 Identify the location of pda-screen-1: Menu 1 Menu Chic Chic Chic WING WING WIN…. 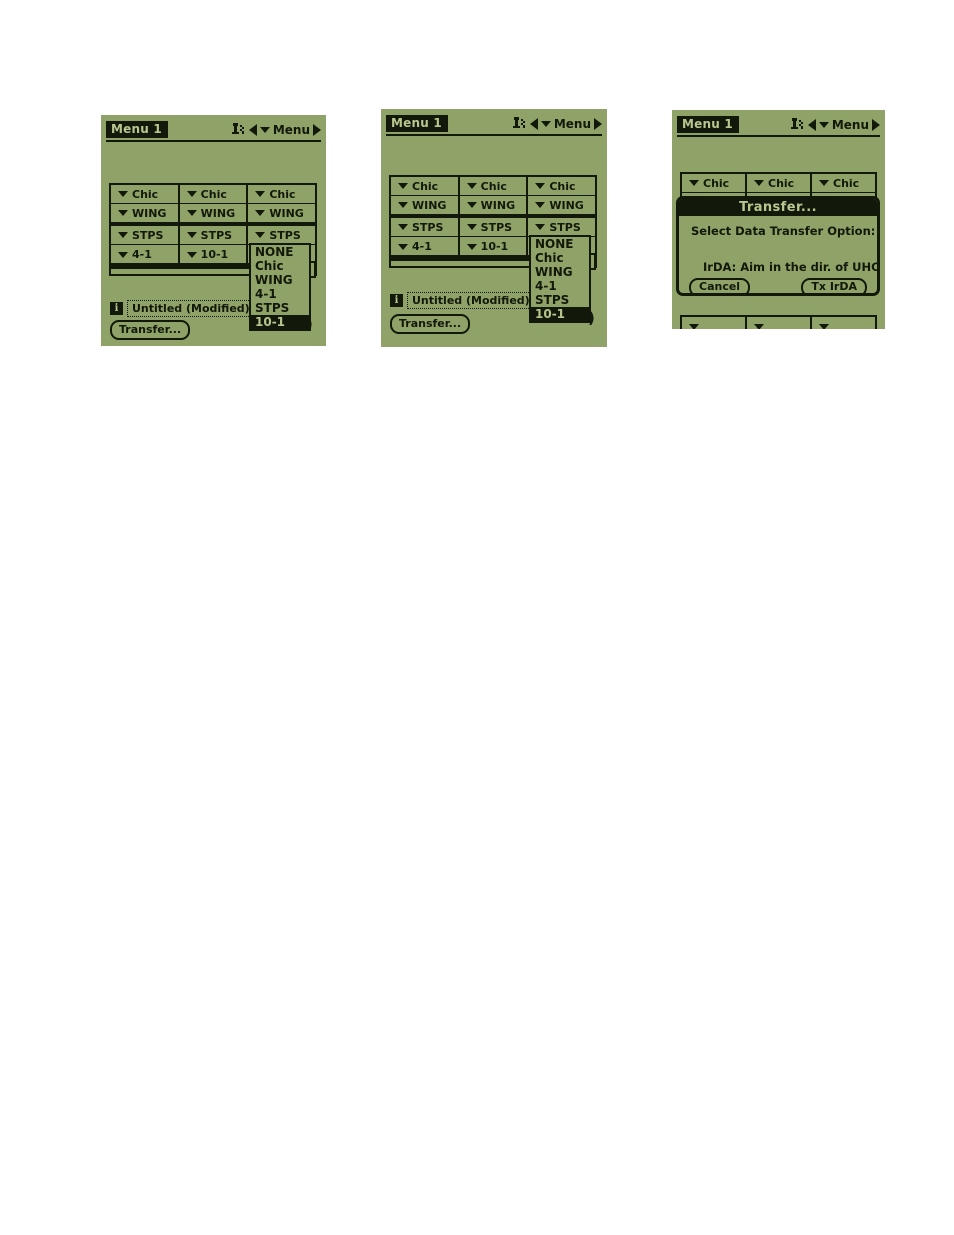
(213, 230).